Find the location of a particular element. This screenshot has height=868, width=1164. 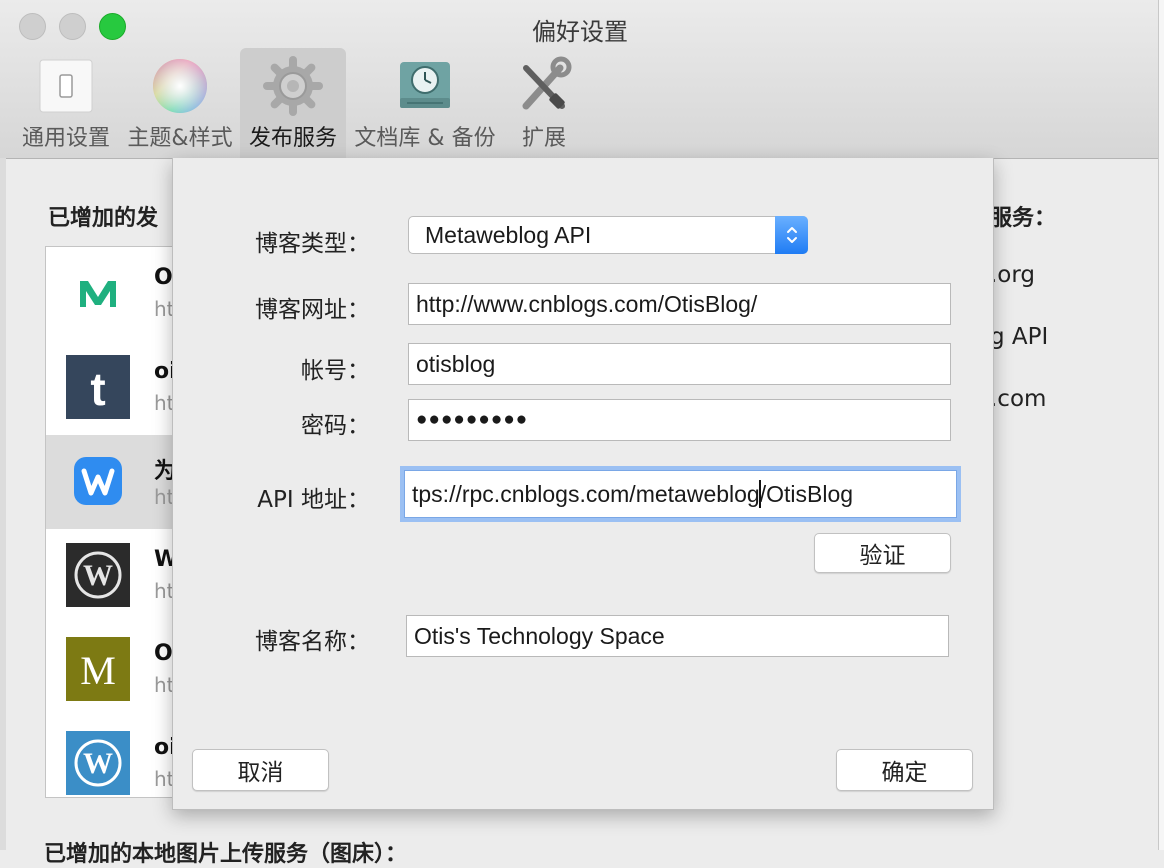

blog-type-select: Metaweblog API is located at coordinates (608, 235).